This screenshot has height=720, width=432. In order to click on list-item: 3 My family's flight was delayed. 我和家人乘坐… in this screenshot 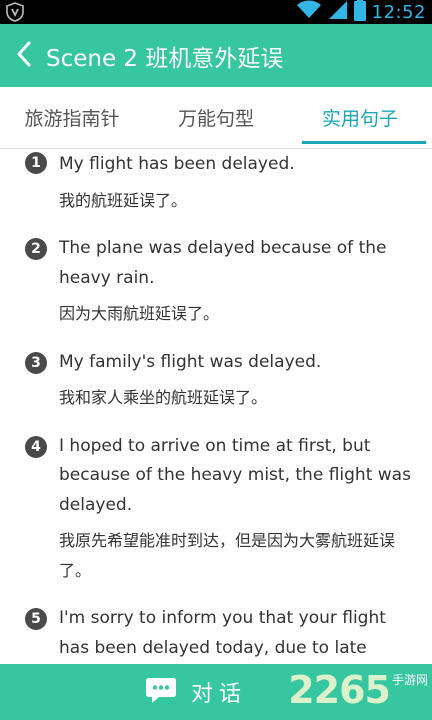, I will do `click(216, 380)`.